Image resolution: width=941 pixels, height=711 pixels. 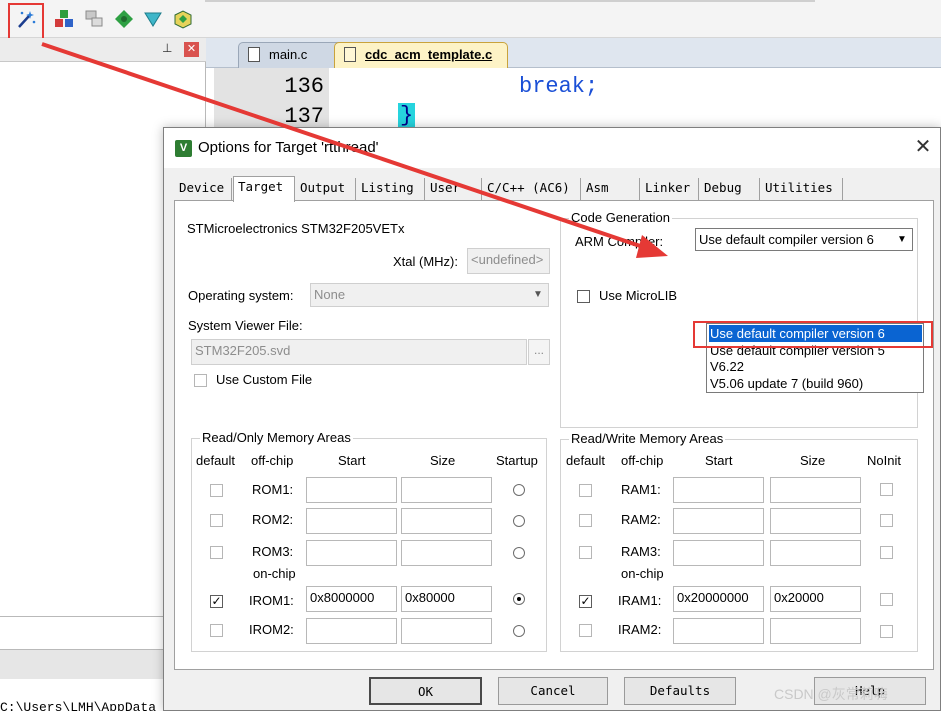 What do you see at coordinates (641, 489) in the screenshot?
I see `ram1-label: RAM1:` at bounding box center [641, 489].